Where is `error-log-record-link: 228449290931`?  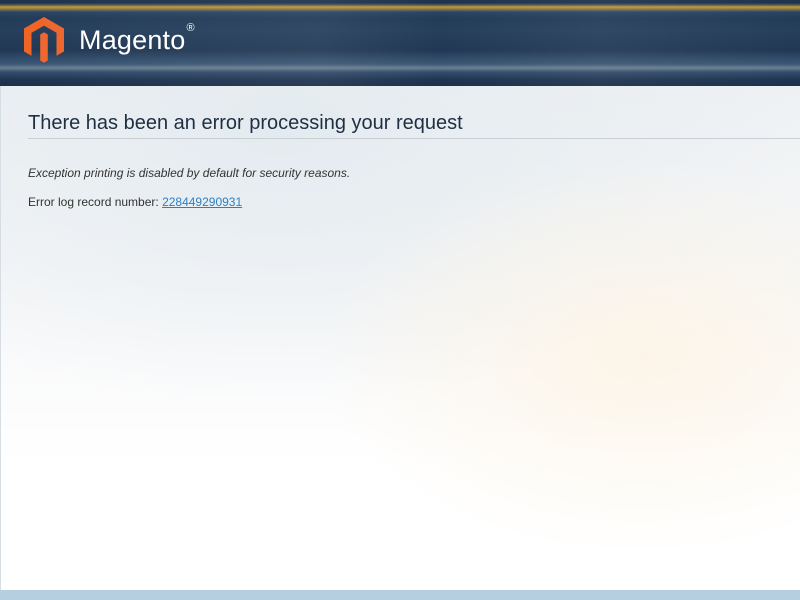
error-log-record-link: 228449290931 is located at coordinates (202, 202).